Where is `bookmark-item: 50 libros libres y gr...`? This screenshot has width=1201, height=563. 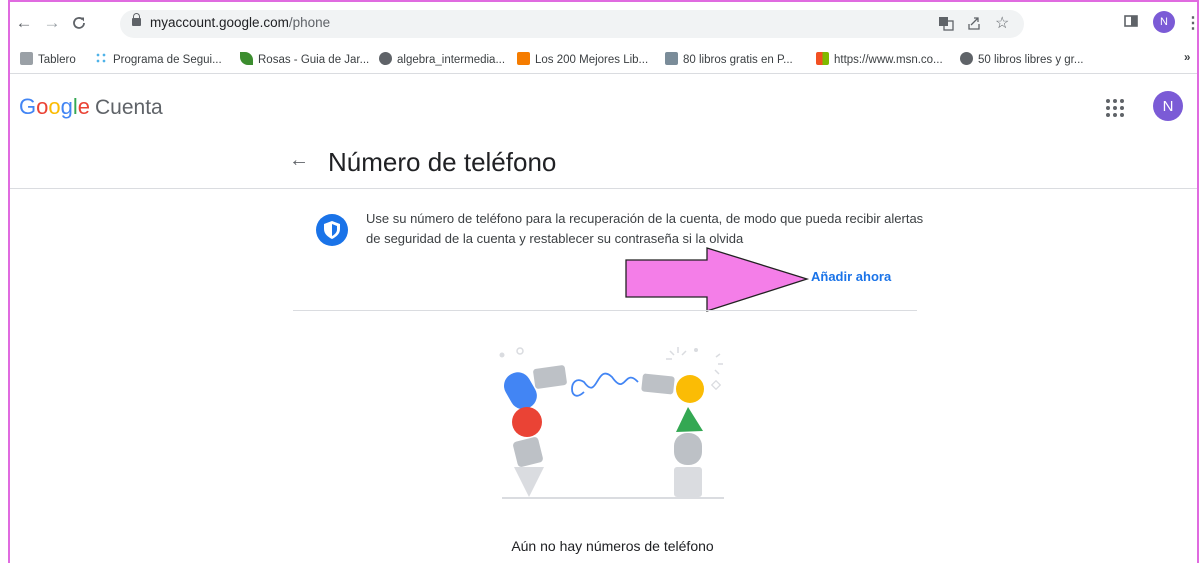
bookmark-item: 50 libros libres y gr... is located at coordinates (1021, 59).